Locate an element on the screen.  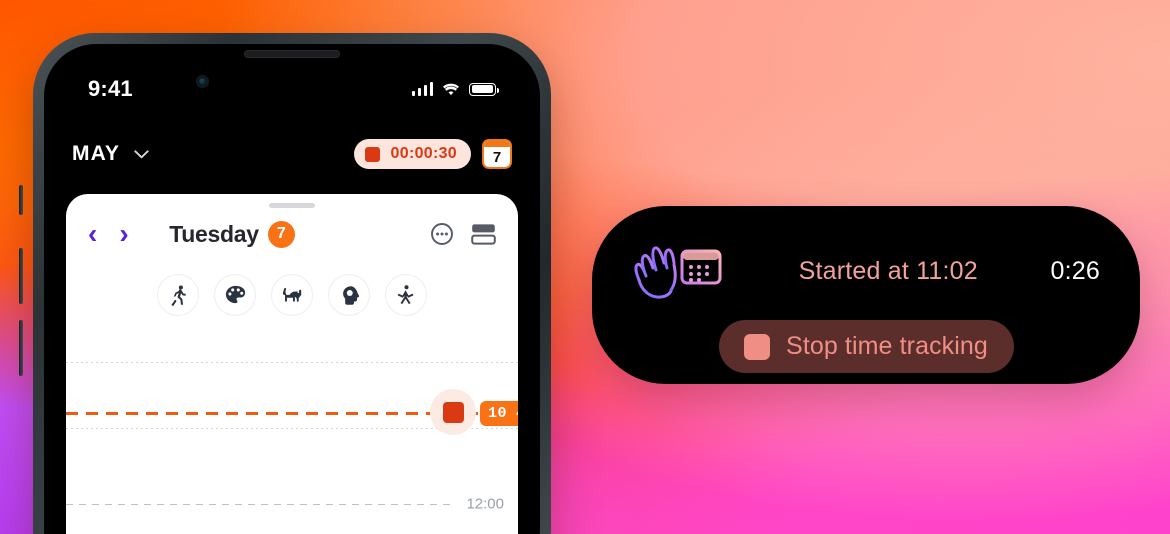
hand-calendar-icon is located at coordinates (678, 272).